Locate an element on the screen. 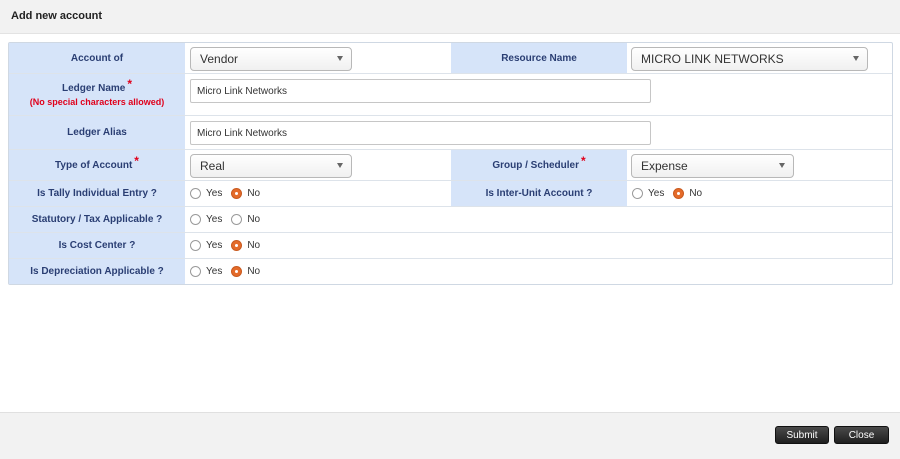  type-of-account-label-cell: Type of Account * is located at coordinates (97, 165).